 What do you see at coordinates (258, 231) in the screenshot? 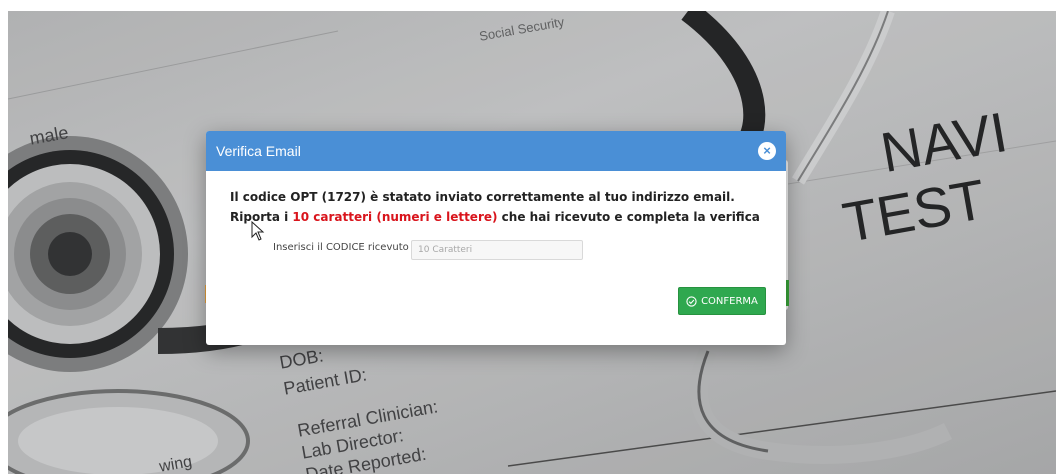
I see `mouse-cursor-icon` at bounding box center [258, 231].